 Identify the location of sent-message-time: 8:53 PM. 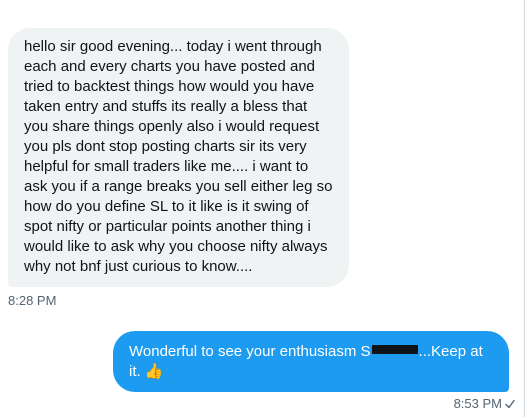
(477, 403).